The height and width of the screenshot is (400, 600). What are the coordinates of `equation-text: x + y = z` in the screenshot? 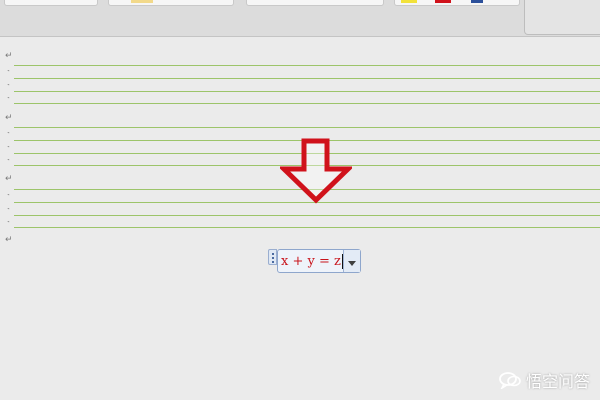 It's located at (311, 261).